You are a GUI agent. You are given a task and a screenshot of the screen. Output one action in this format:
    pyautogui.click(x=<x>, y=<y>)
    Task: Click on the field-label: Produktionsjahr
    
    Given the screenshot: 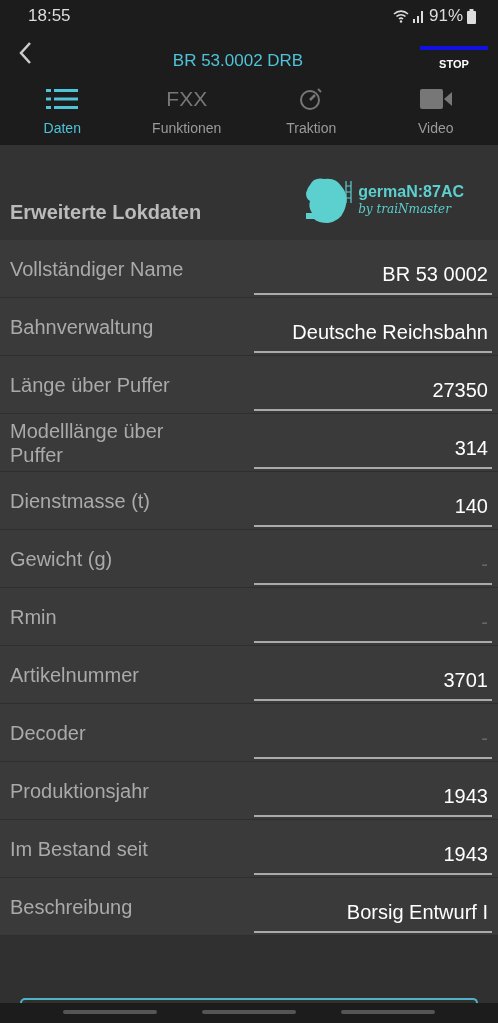 What is the action you would take?
    pyautogui.click(x=80, y=790)
    